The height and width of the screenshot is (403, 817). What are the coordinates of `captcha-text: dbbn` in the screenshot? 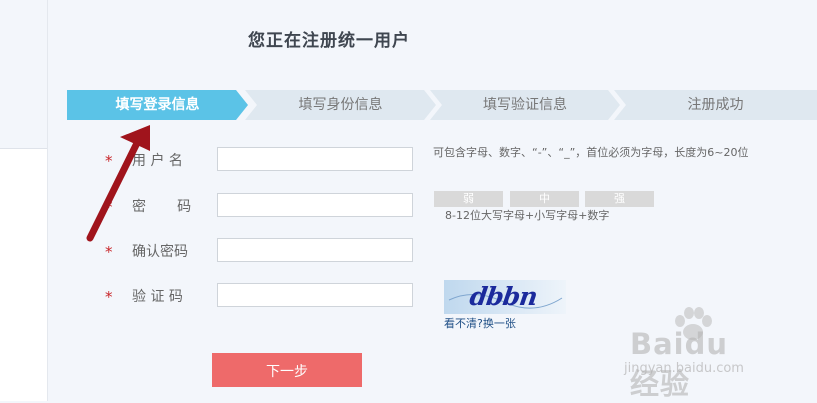 It's located at (503, 296).